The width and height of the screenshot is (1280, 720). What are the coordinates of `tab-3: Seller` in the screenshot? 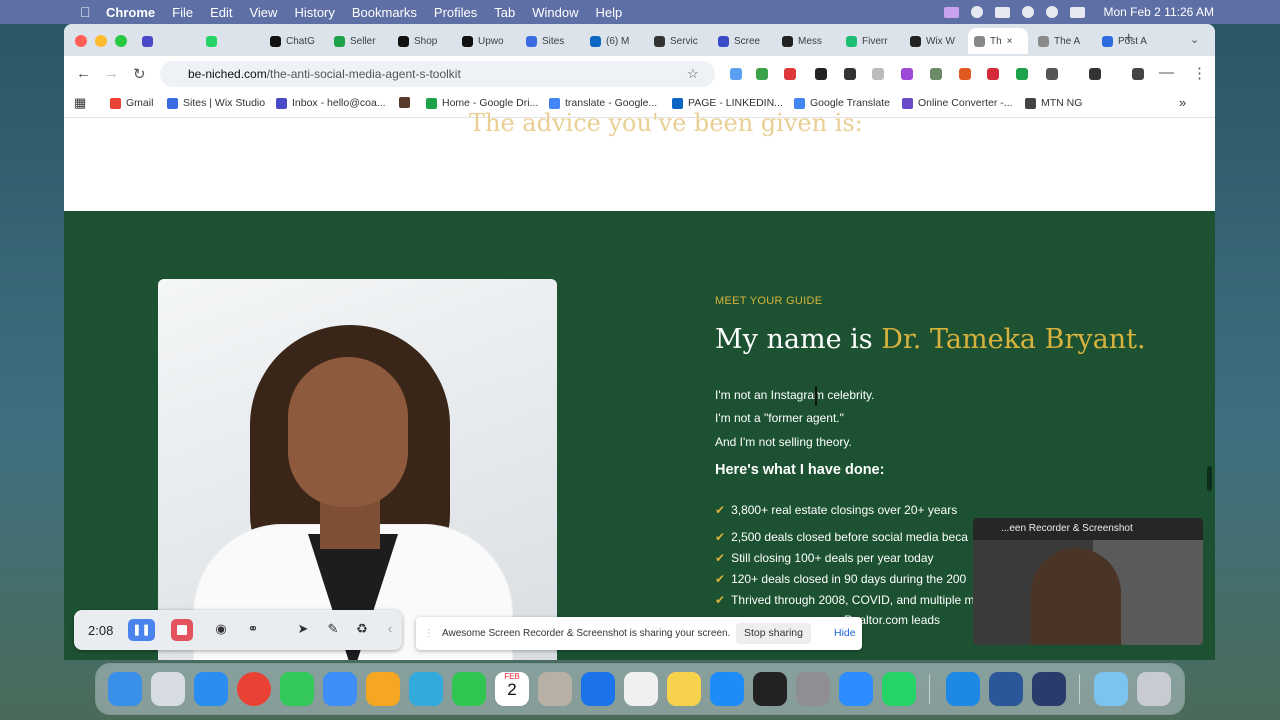 It's located at (361, 41).